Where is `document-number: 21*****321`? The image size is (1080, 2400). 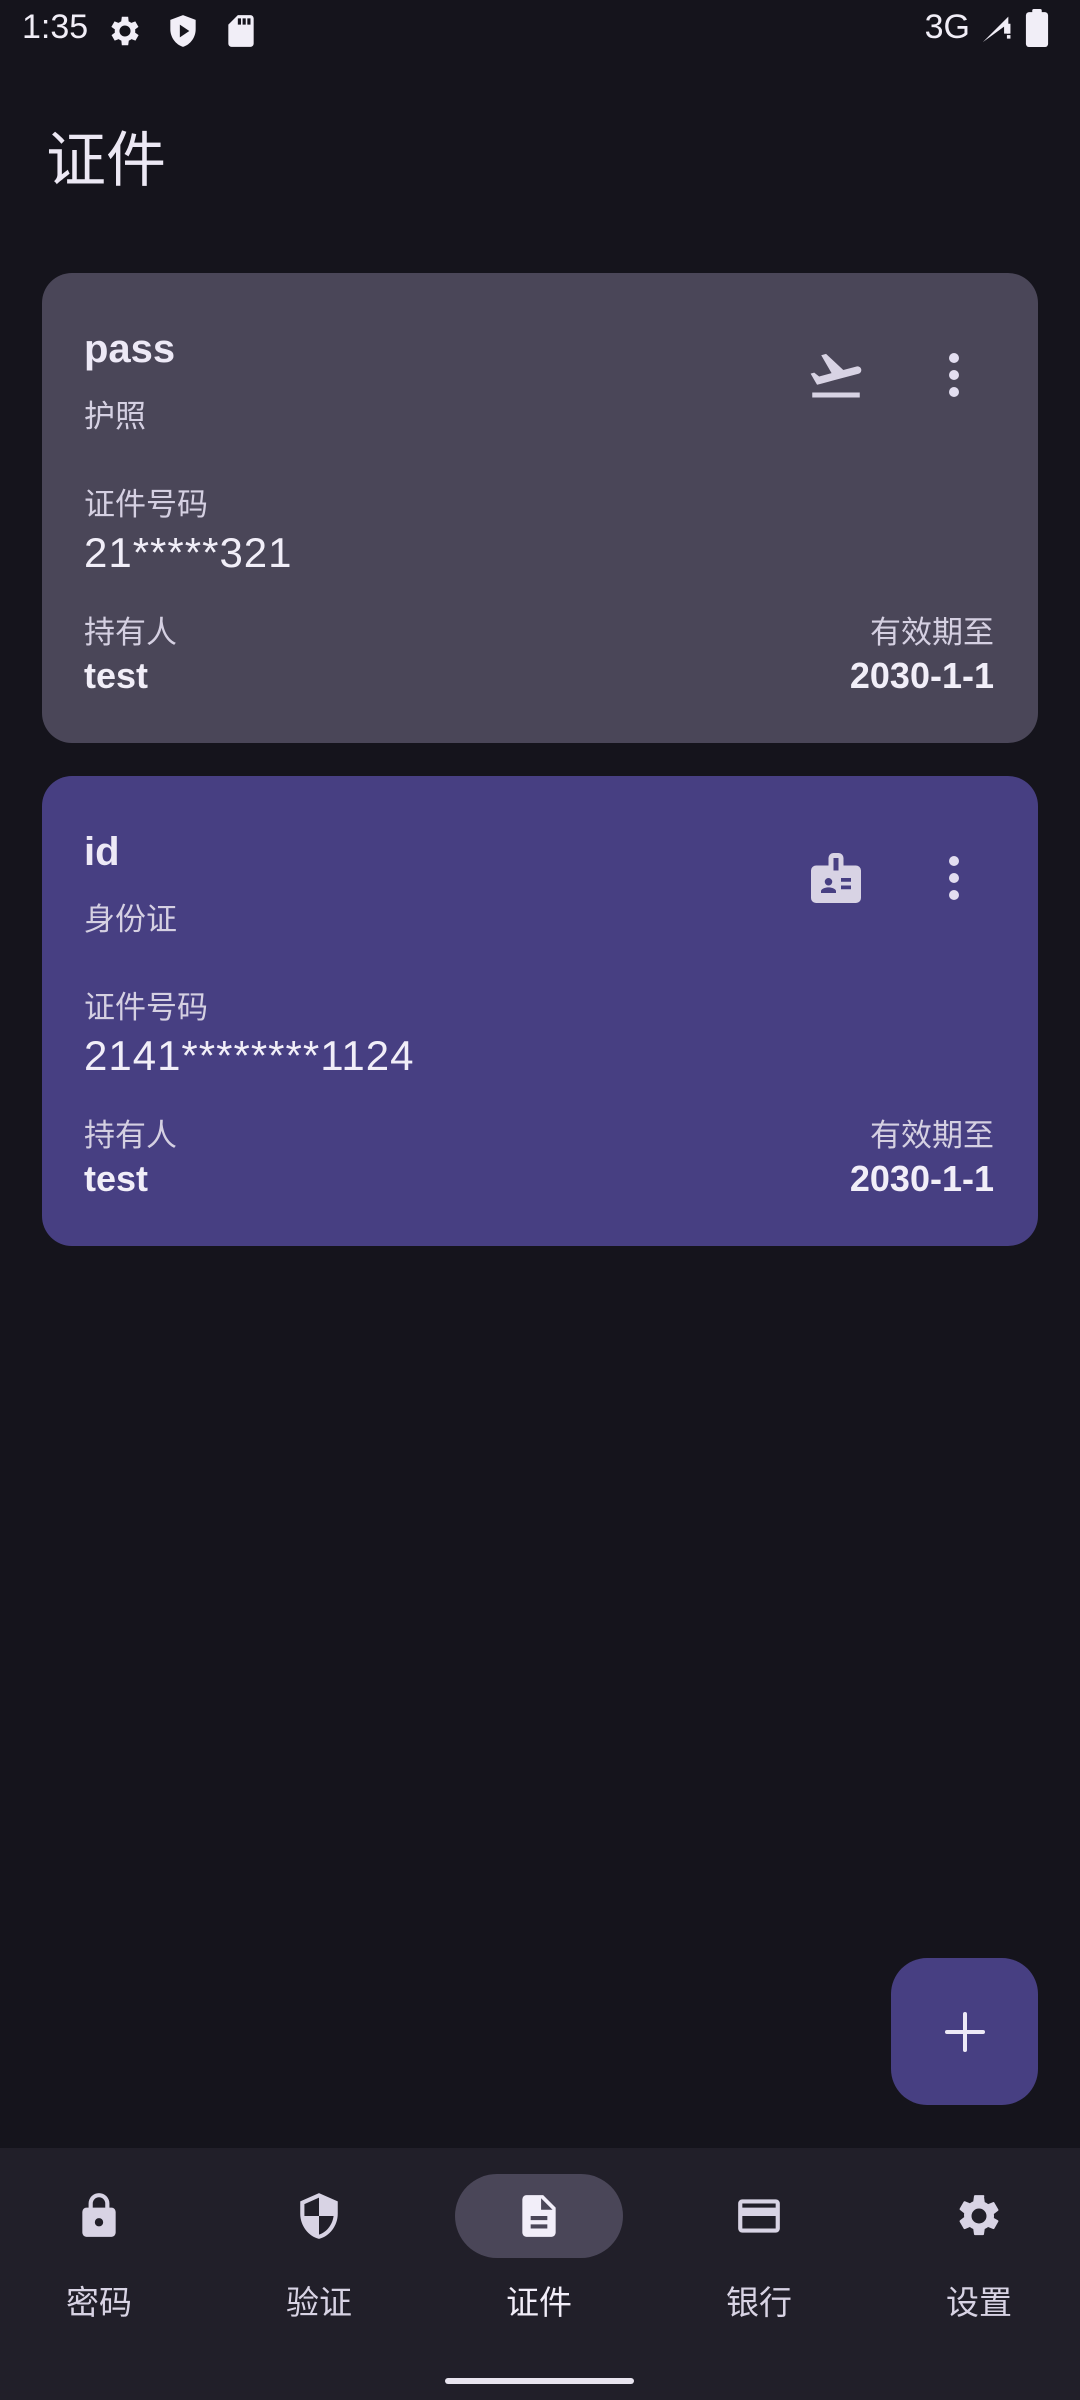 document-number: 21*****321 is located at coordinates (188, 552).